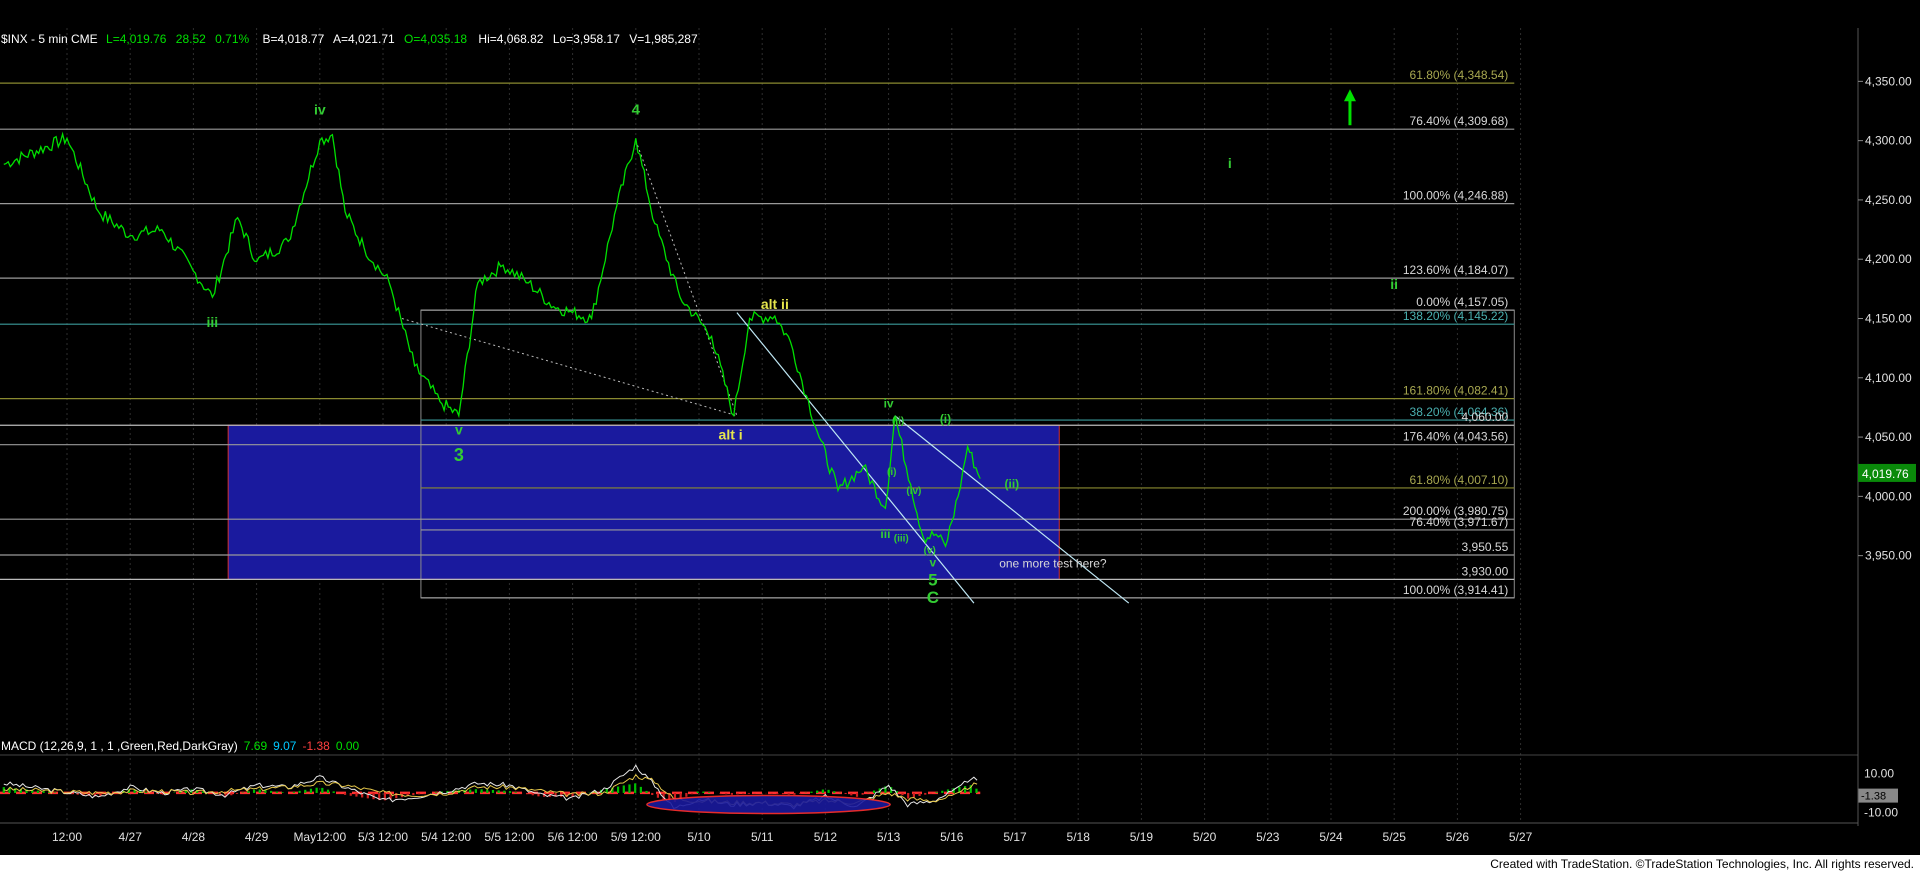 The height and width of the screenshot is (873, 1920). I want to click on fib-label: 100.00% (4,246.88), so click(1455, 196).